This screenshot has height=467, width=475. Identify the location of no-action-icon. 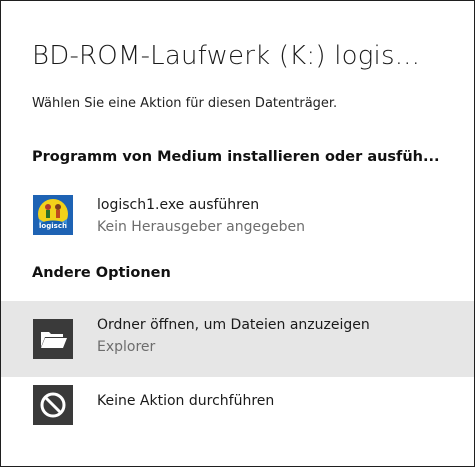
(53, 405).